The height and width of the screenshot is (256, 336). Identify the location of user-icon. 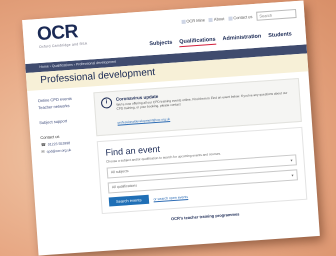
(183, 21).